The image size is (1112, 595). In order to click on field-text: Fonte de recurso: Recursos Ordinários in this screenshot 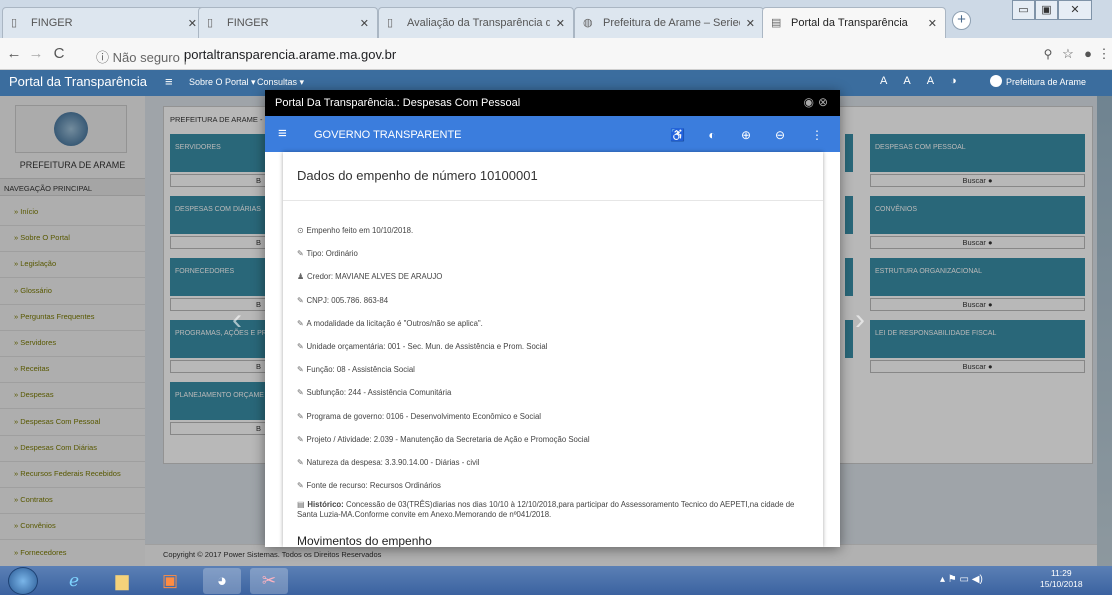, I will do `click(373, 486)`.